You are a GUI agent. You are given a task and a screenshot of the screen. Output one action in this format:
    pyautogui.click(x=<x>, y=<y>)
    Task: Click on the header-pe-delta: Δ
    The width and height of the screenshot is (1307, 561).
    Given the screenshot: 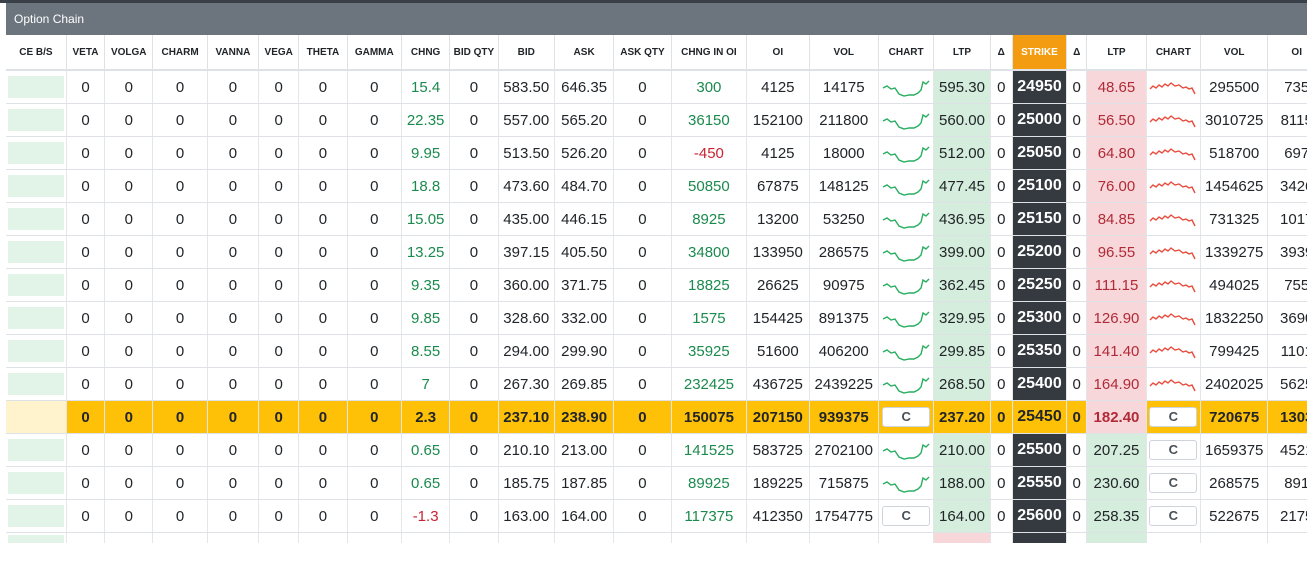 What is the action you would take?
    pyautogui.click(x=1077, y=53)
    